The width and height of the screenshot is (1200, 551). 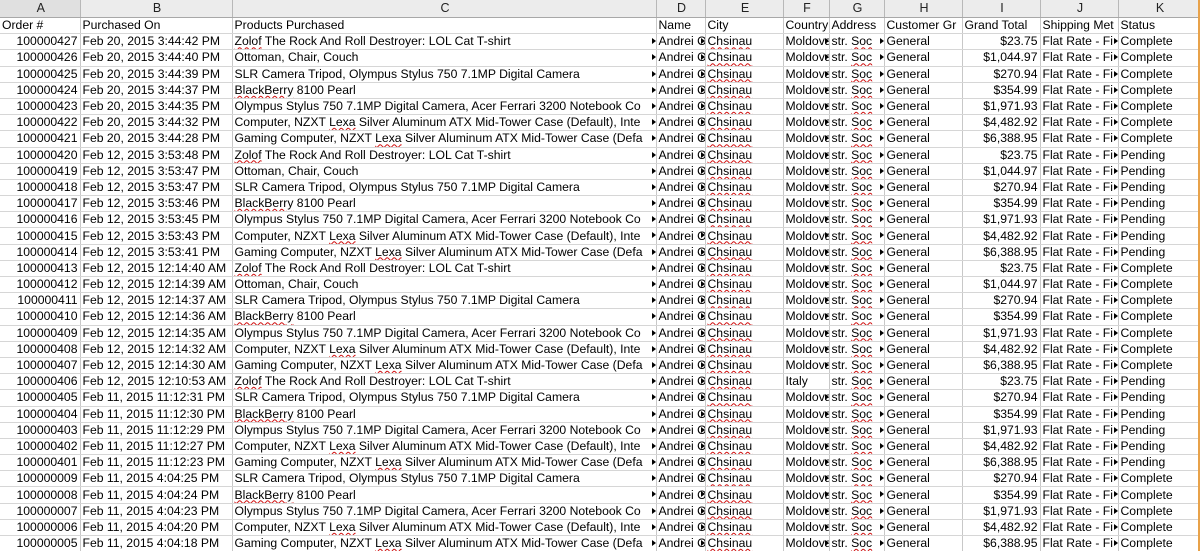 I want to click on purchased-on-cell: Feb 11, 2015 11:12:30 PM, so click(x=156, y=414).